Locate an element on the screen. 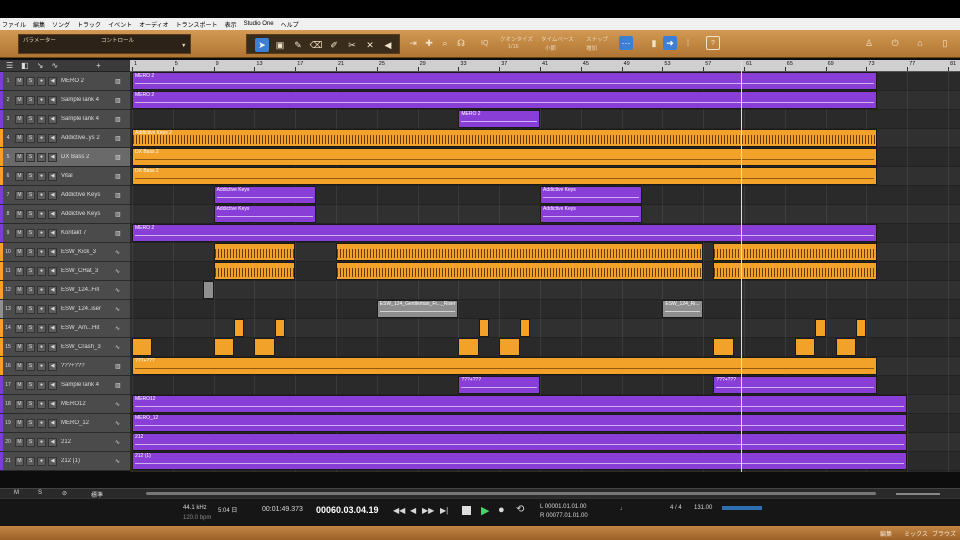 This screenshot has height=540, width=960. play-icon: ▶ is located at coordinates (485, 510).